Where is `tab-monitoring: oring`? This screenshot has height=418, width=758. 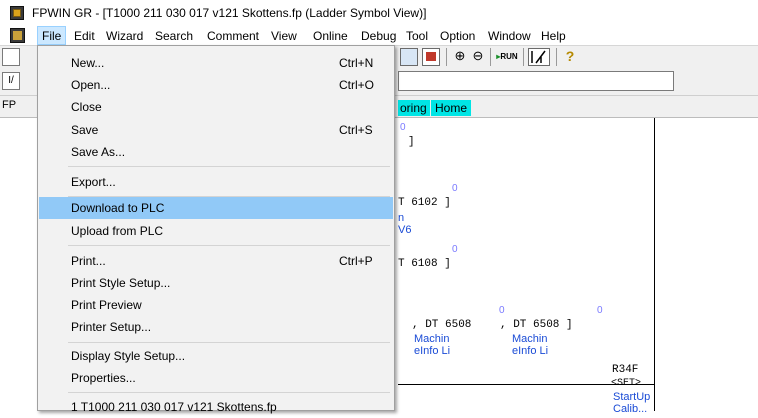 tab-monitoring: oring is located at coordinates (414, 108).